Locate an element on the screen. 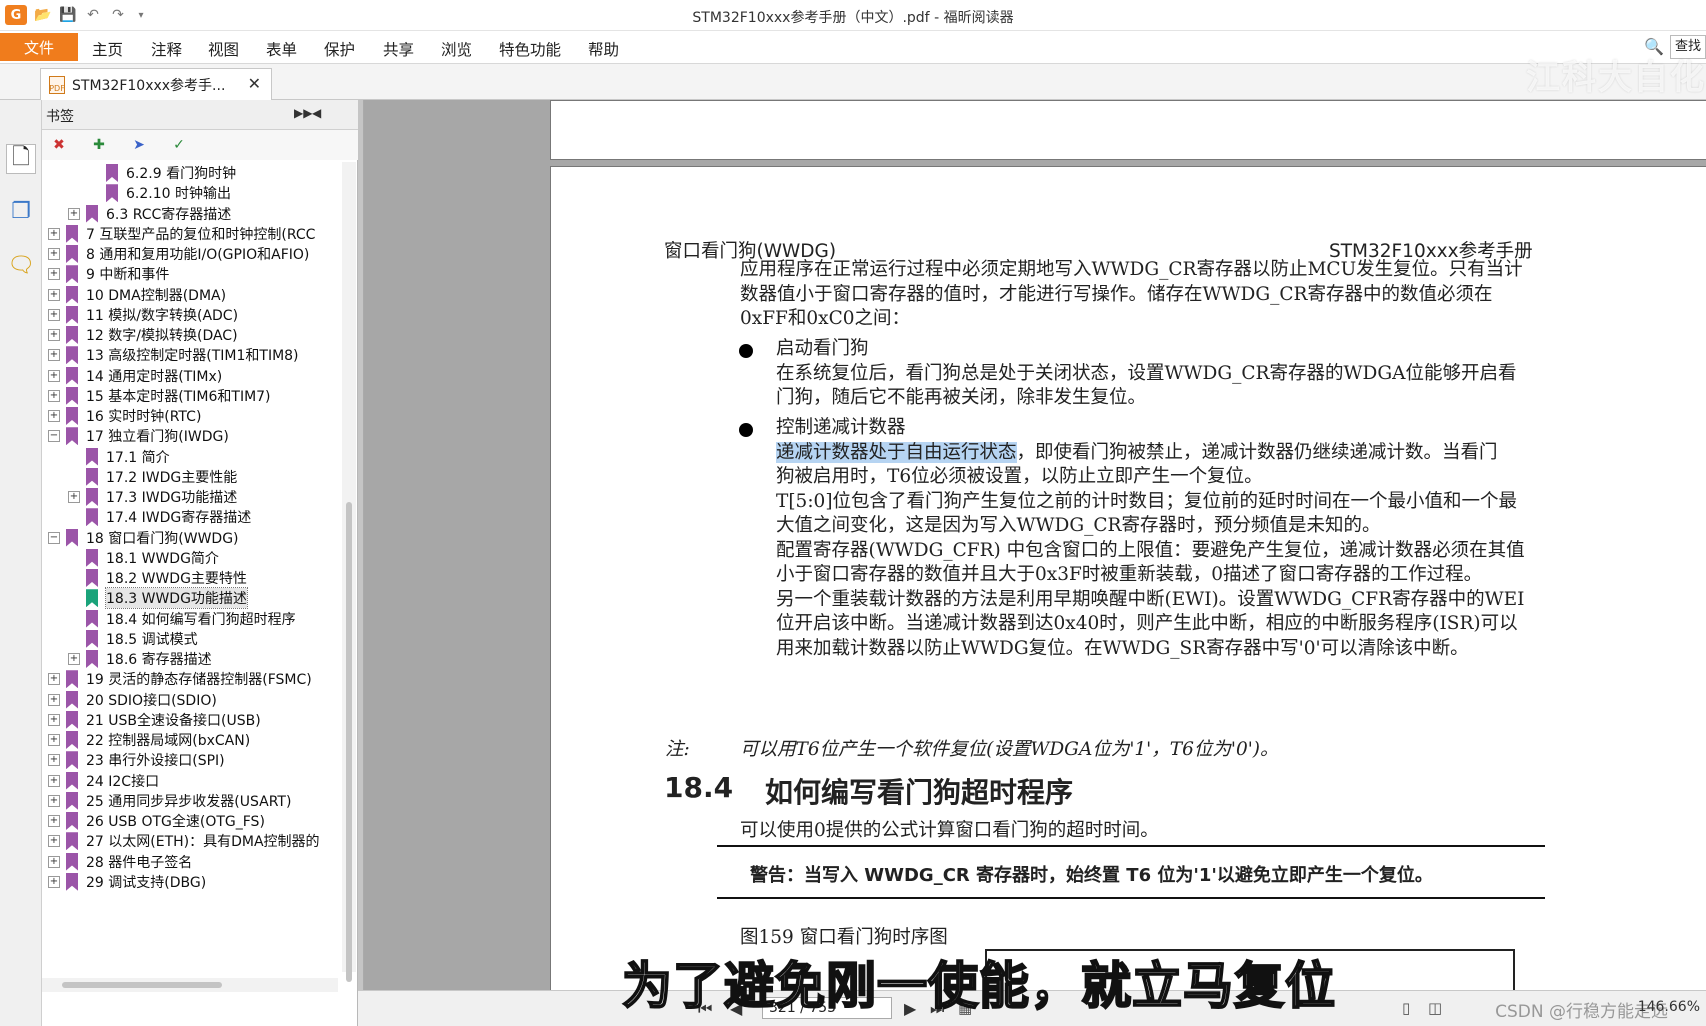 Image resolution: width=1706 pixels, height=1026 pixels. bookmark-item: +16 实时时钟(RTC) is located at coordinates (124, 416).